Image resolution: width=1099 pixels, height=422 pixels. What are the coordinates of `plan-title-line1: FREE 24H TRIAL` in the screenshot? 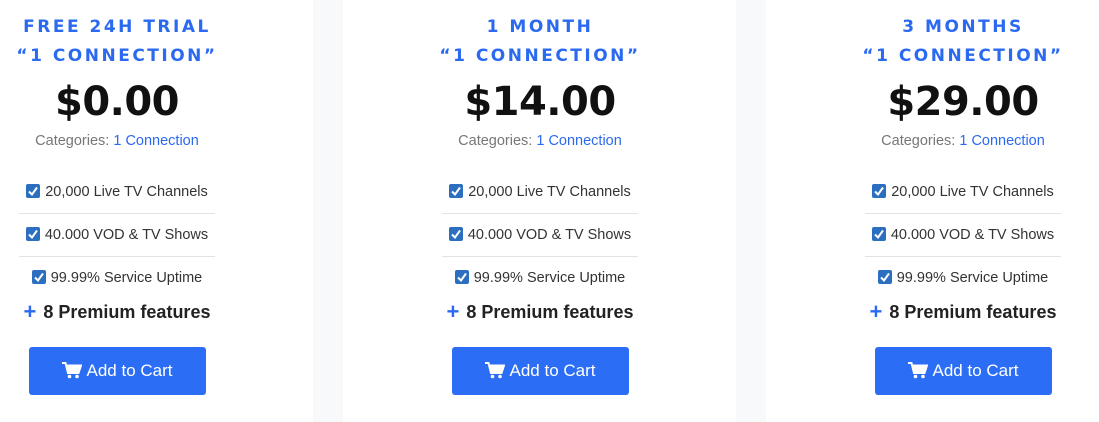 It's located at (117, 27).